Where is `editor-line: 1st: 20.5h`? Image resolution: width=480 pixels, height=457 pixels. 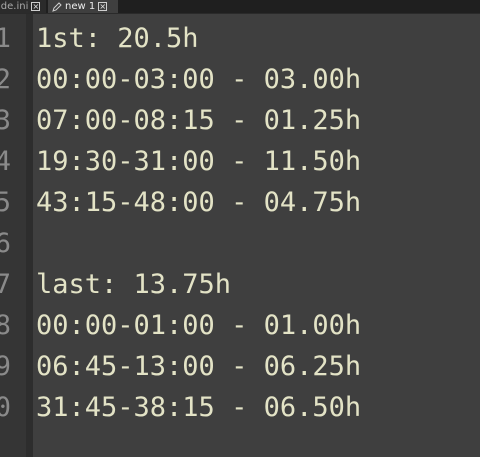
editor-line: 1st: 20.5h is located at coordinates (117, 38).